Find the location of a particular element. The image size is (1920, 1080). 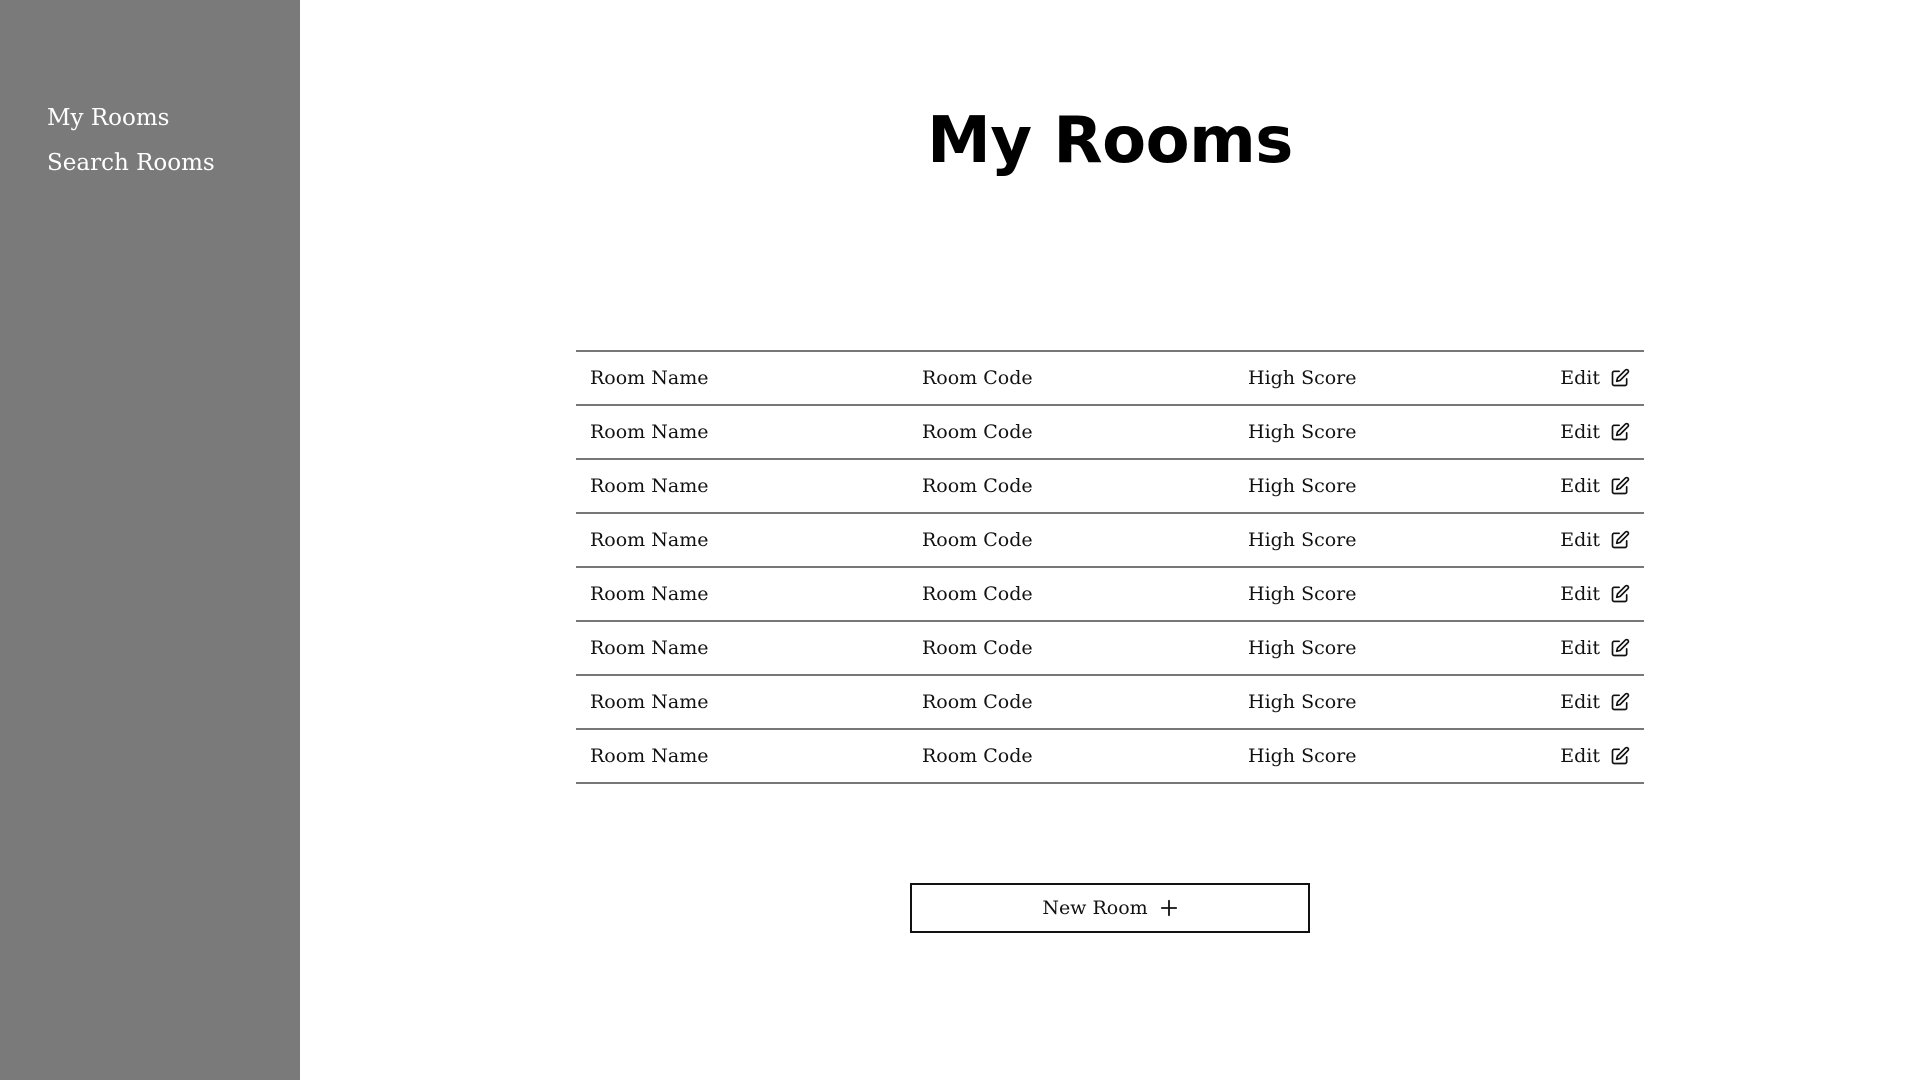

page-title: My Rooms is located at coordinates (1110, 141).